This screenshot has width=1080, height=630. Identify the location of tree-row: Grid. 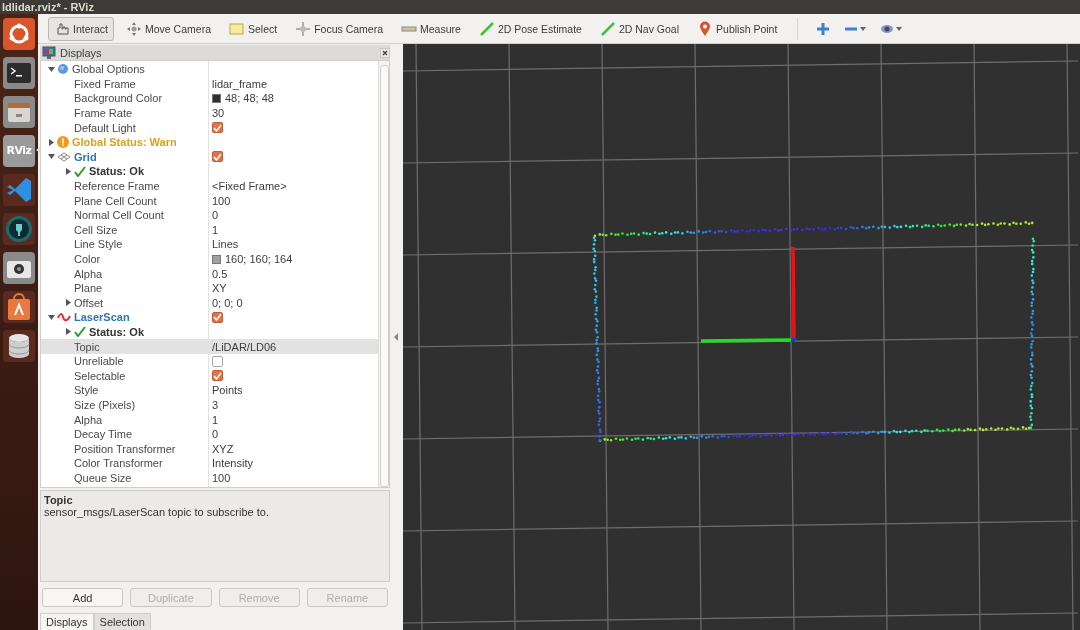
(209, 157).